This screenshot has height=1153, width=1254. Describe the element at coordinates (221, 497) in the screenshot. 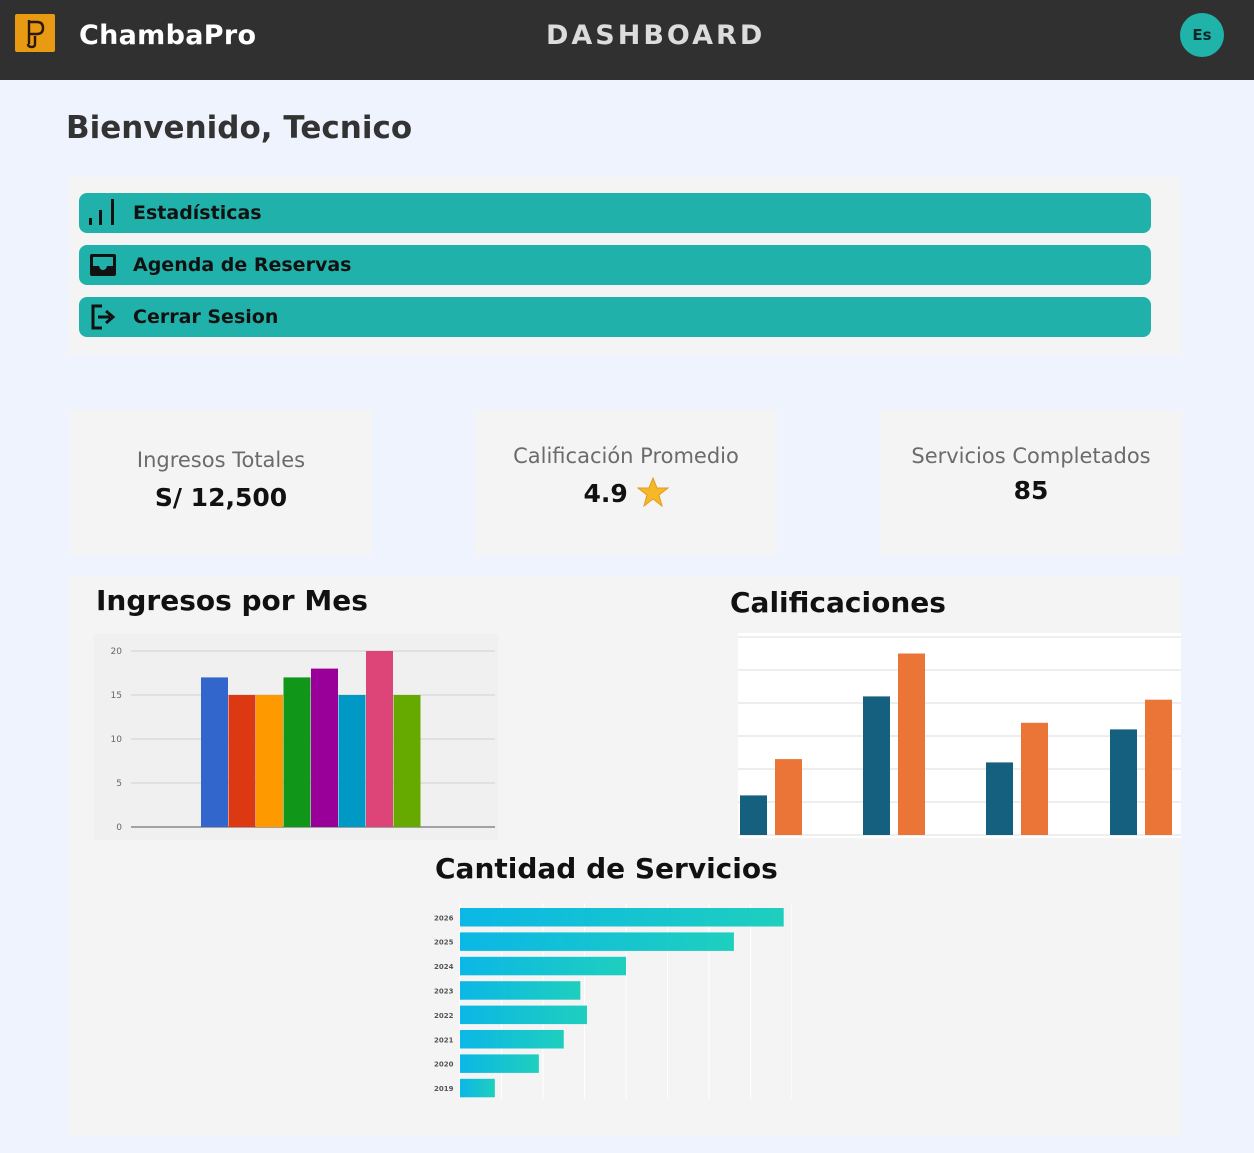

I see `stat-value: S/ 12,500` at that location.